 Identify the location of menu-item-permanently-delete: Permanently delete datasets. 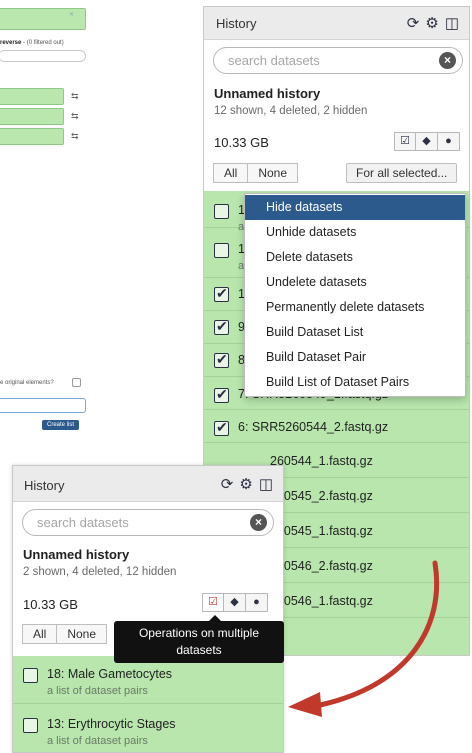
(355, 307).